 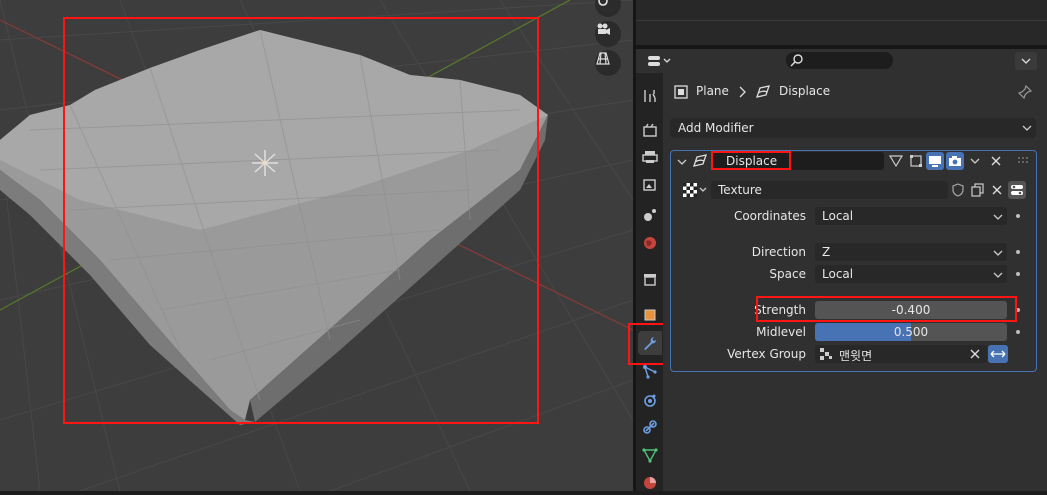 I want to click on editor-type-dropdown, so click(x=659, y=61).